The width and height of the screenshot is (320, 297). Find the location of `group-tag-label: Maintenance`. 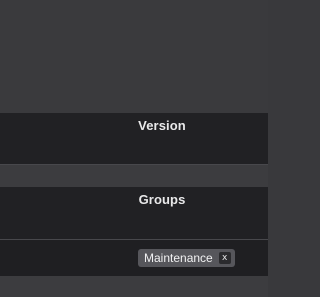

group-tag-label: Maintenance is located at coordinates (178, 258).